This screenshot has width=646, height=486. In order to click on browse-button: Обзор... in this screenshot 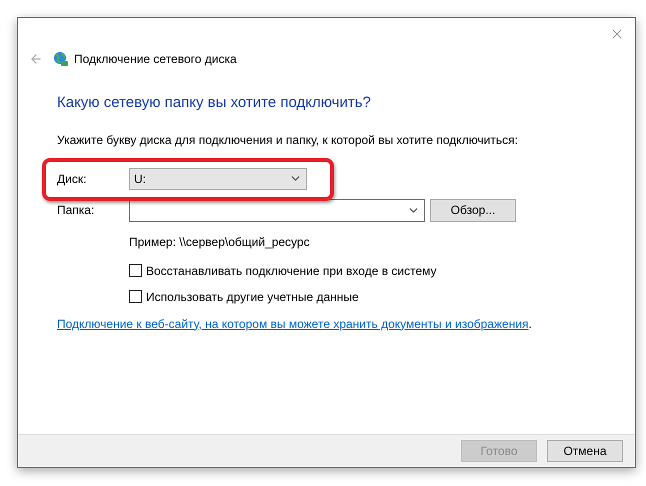, I will do `click(473, 210)`.